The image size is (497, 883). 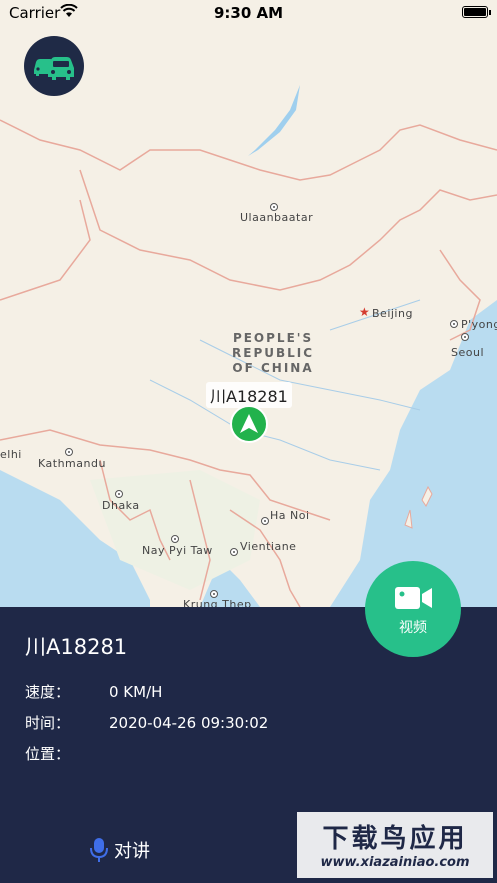 I want to click on city-label-dhaka: Dhaka, so click(x=121, y=505).